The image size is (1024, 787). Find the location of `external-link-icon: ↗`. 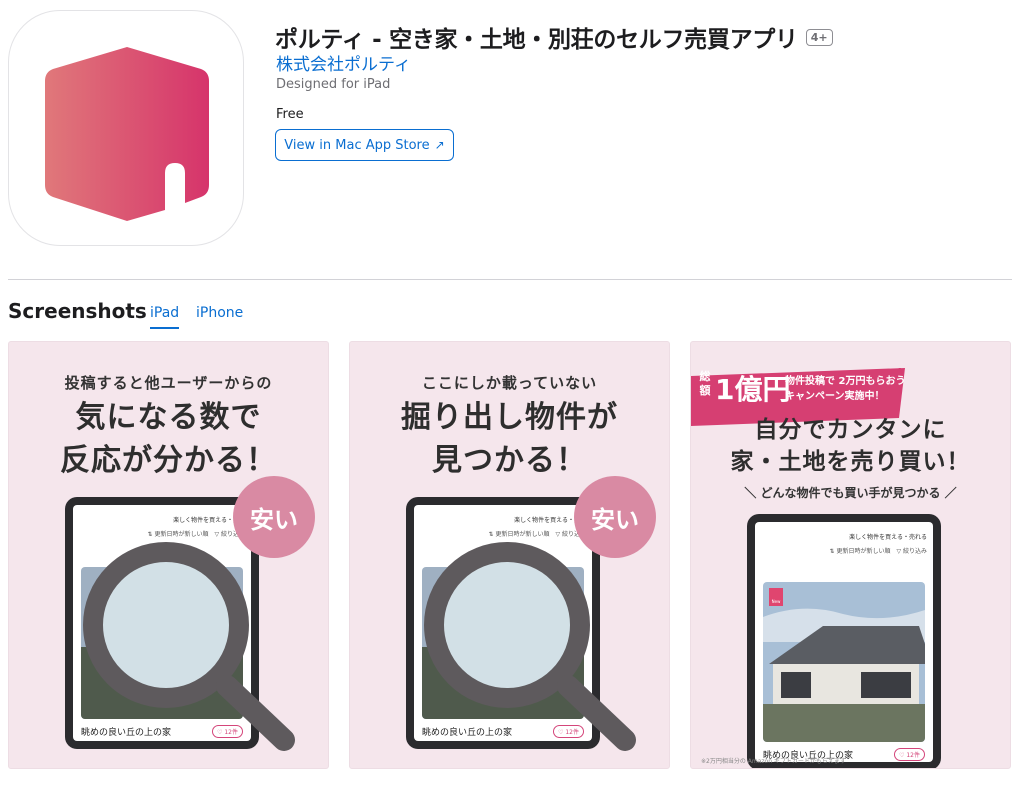

external-link-icon: ↗ is located at coordinates (439, 145).